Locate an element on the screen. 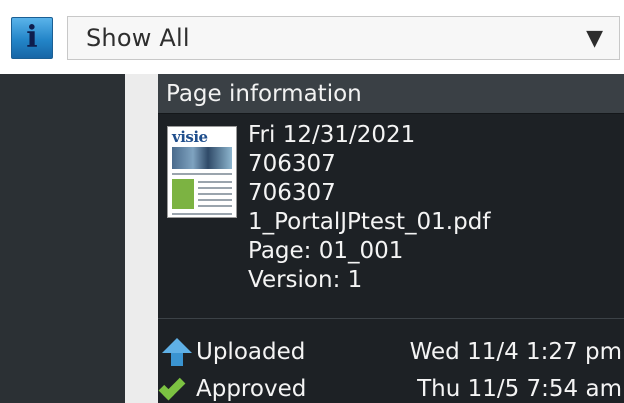 Image resolution: width=624 pixels, height=403 pixels. event-label: Approved is located at coordinates (251, 389).